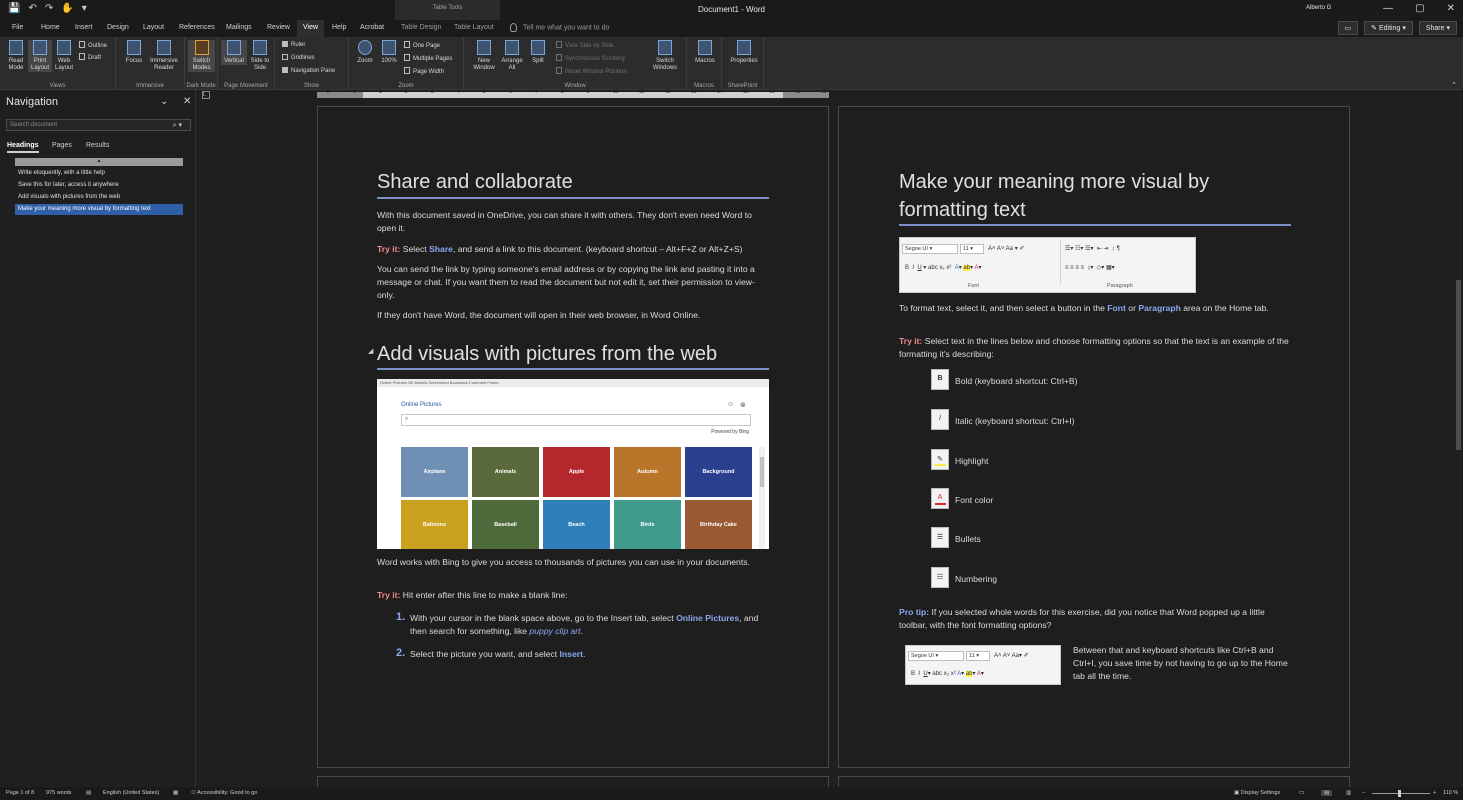 The height and width of the screenshot is (800, 1463). I want to click on print-layout-button: Print Layout, so click(40, 56).